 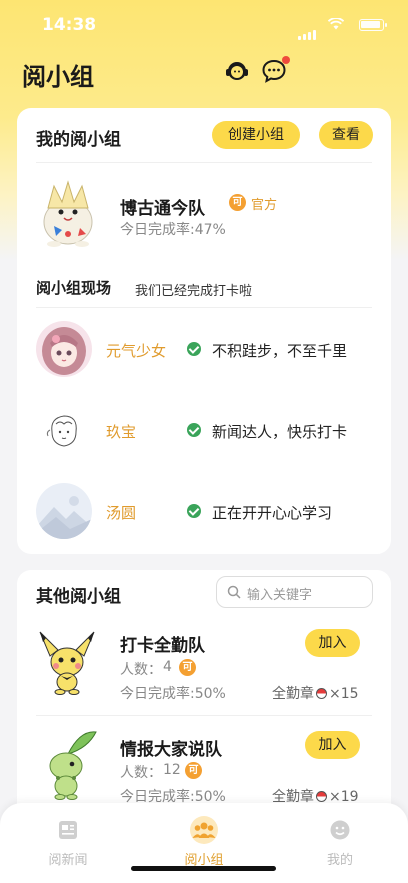 What do you see at coordinates (234, 592) in the screenshot?
I see `search-icon` at bounding box center [234, 592].